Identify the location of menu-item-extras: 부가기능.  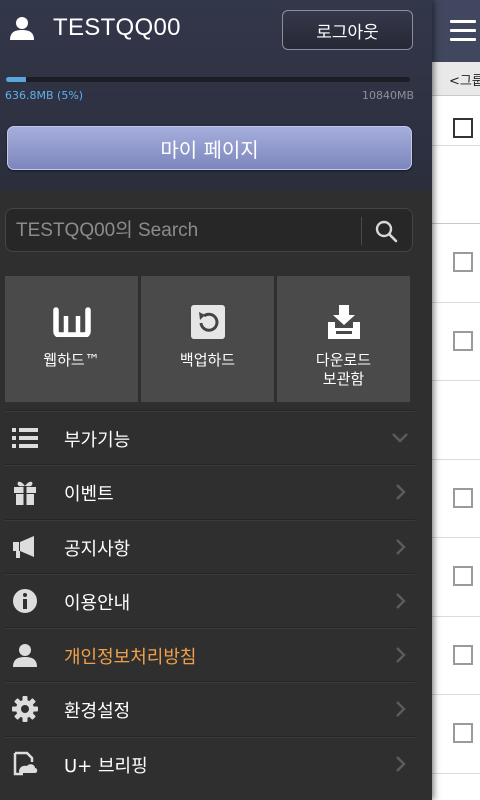
(210, 437).